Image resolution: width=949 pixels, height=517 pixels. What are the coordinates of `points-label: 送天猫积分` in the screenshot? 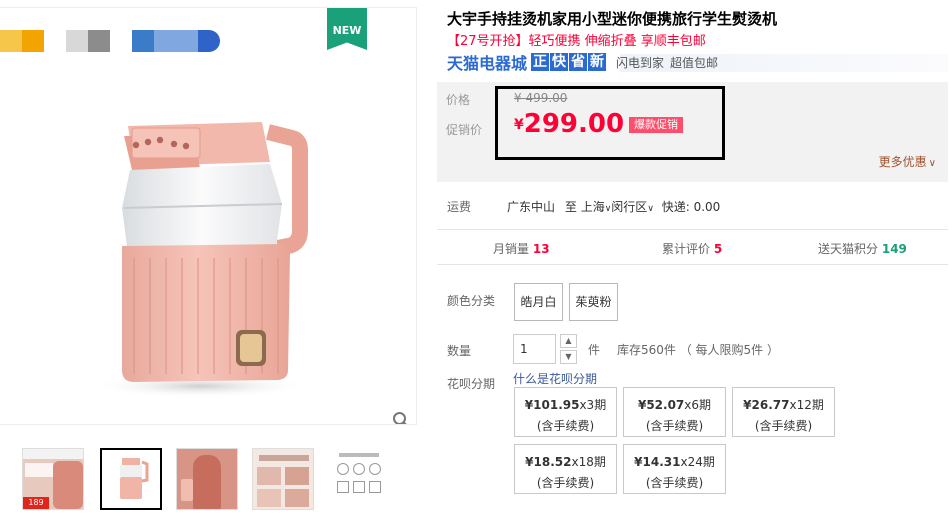 It's located at (848, 249).